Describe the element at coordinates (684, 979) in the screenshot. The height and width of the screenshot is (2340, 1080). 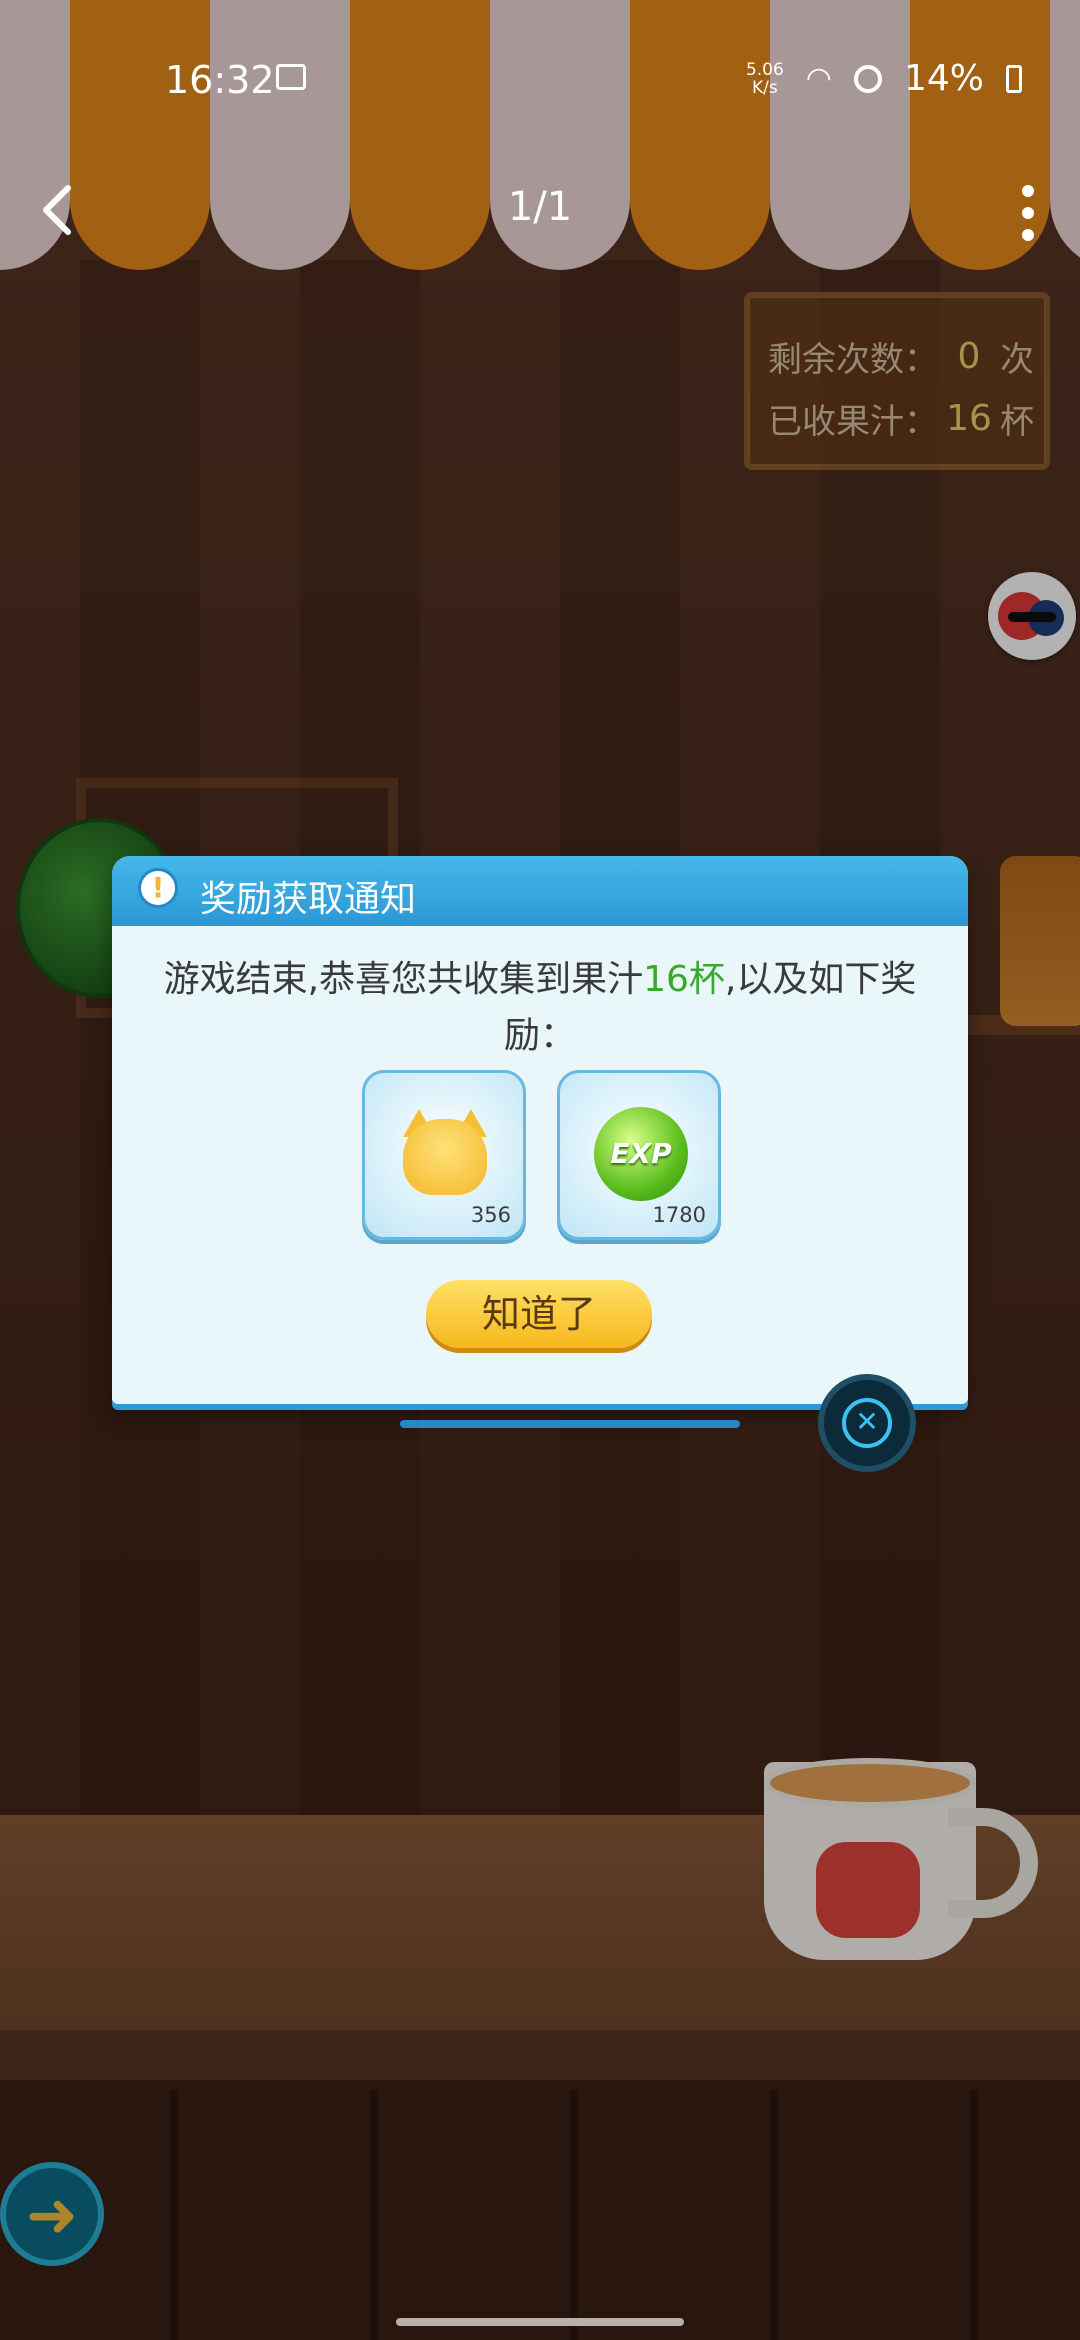
I see `message-highlight: 16杯` at that location.